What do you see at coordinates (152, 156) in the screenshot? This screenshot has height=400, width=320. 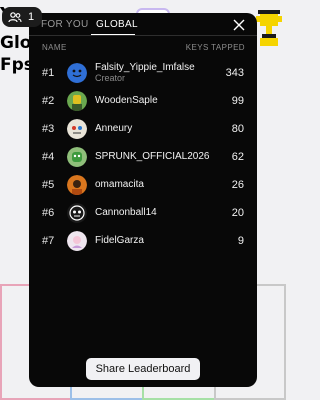 I see `row-username: SPRUNK_OFFICIAL2026` at bounding box center [152, 156].